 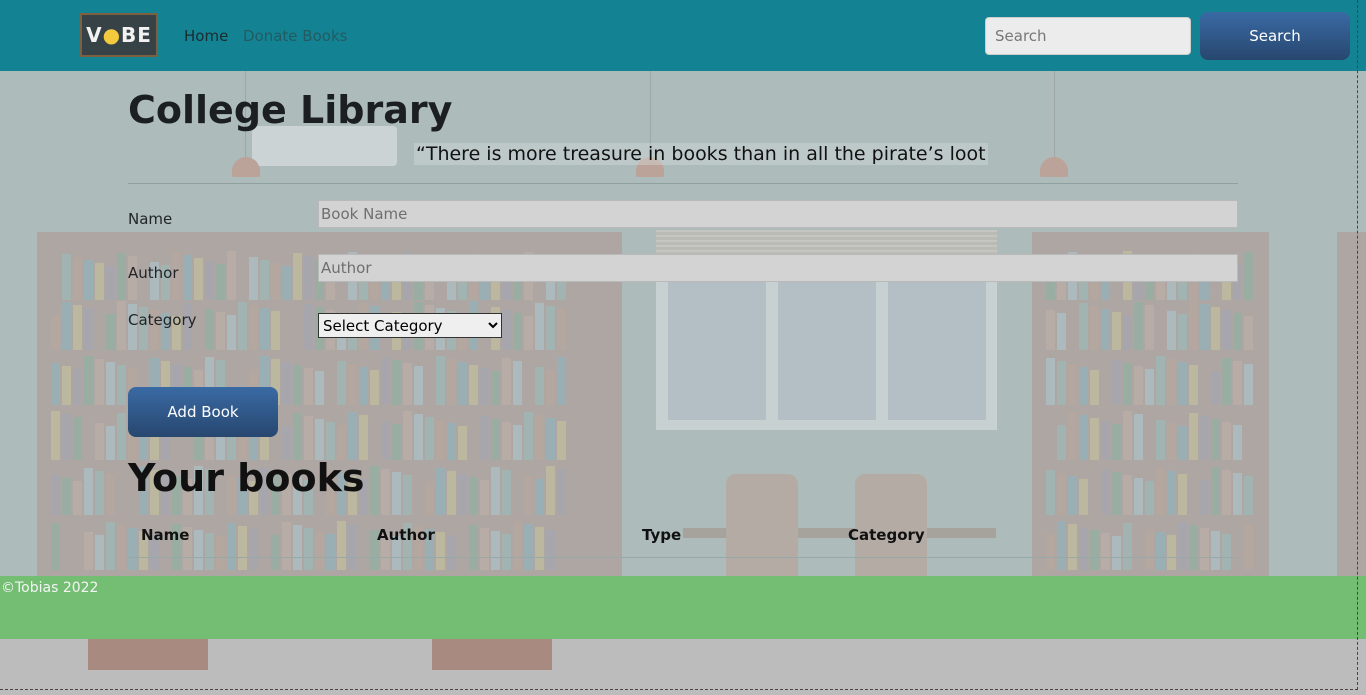 I want to click on column-header-name: Name, so click(x=165, y=535).